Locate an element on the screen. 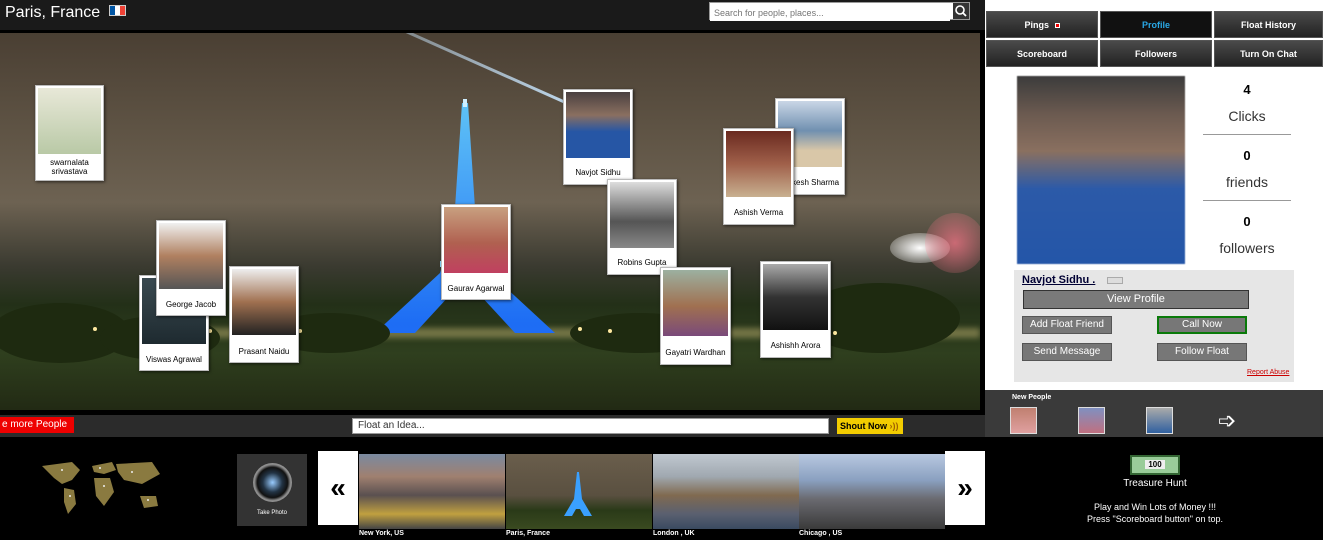  tab-float-history: Float History is located at coordinates (1268, 24).